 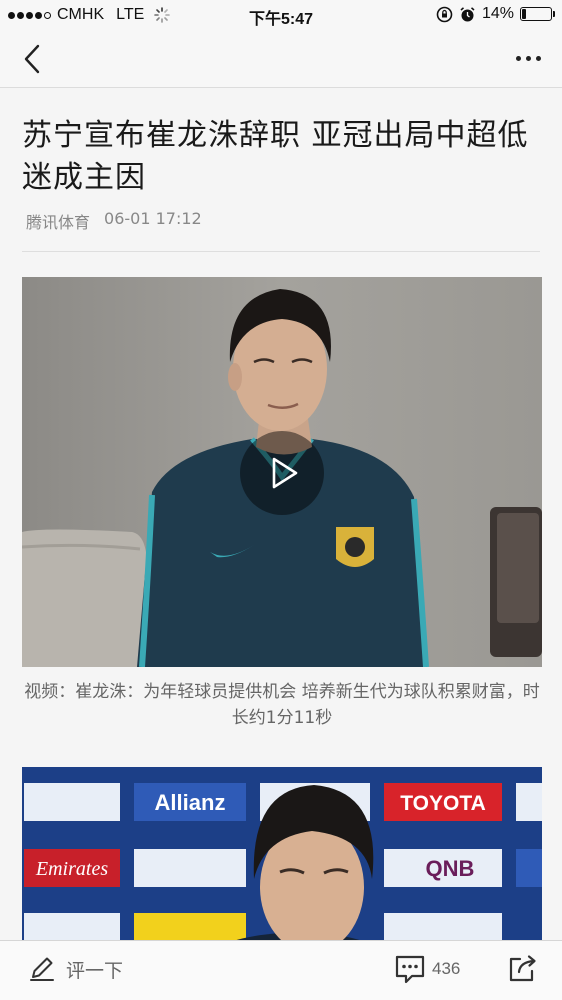 I want to click on comment-input: 评一下, so click(x=75, y=969).